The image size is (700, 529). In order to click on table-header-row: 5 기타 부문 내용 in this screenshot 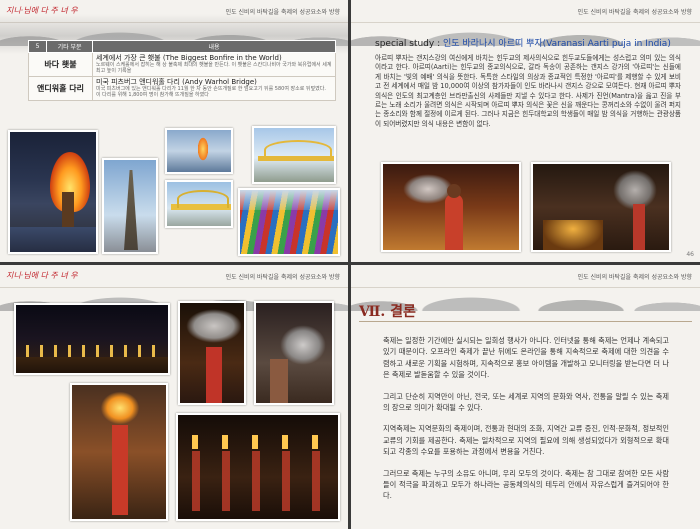, I will do `click(182, 46)`.